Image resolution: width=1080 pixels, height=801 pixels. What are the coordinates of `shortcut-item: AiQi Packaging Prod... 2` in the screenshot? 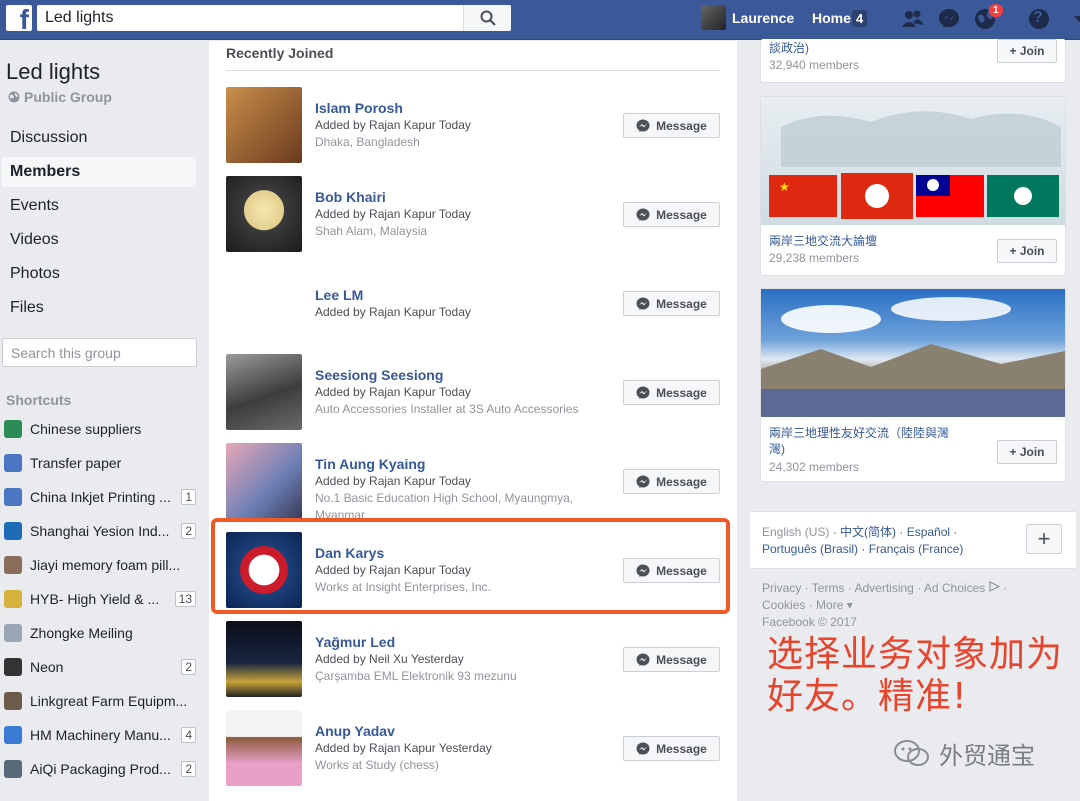 It's located at (100, 769).